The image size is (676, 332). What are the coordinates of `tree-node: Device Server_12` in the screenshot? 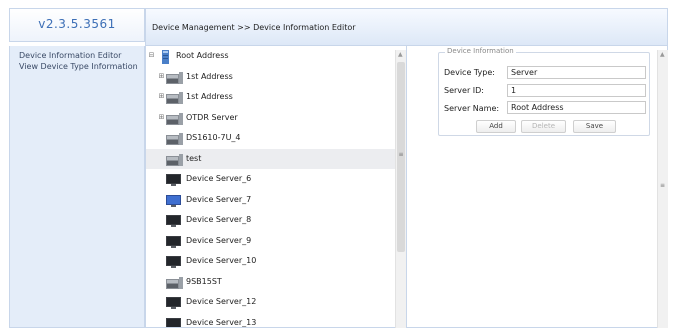 It's located at (271, 302).